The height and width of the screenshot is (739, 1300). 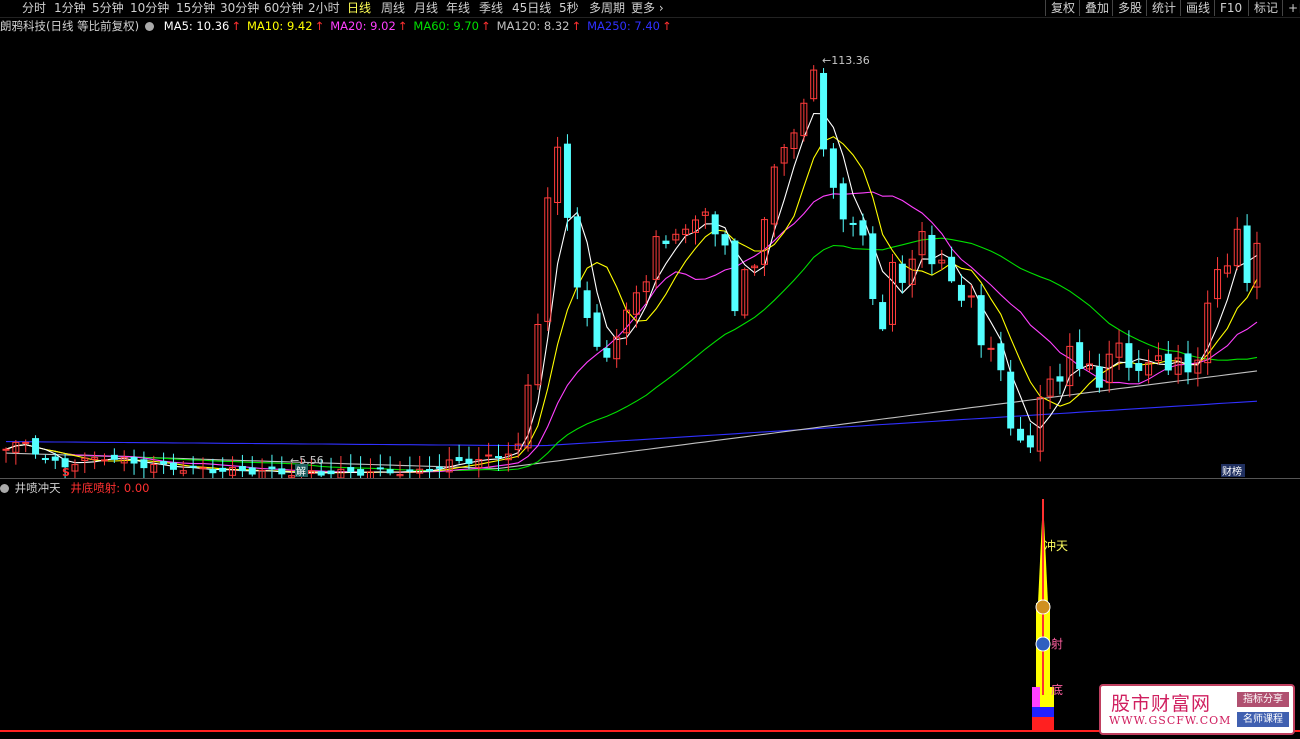 What do you see at coordinates (37, 488) in the screenshot?
I see `indicator-name: 井喷冲天` at bounding box center [37, 488].